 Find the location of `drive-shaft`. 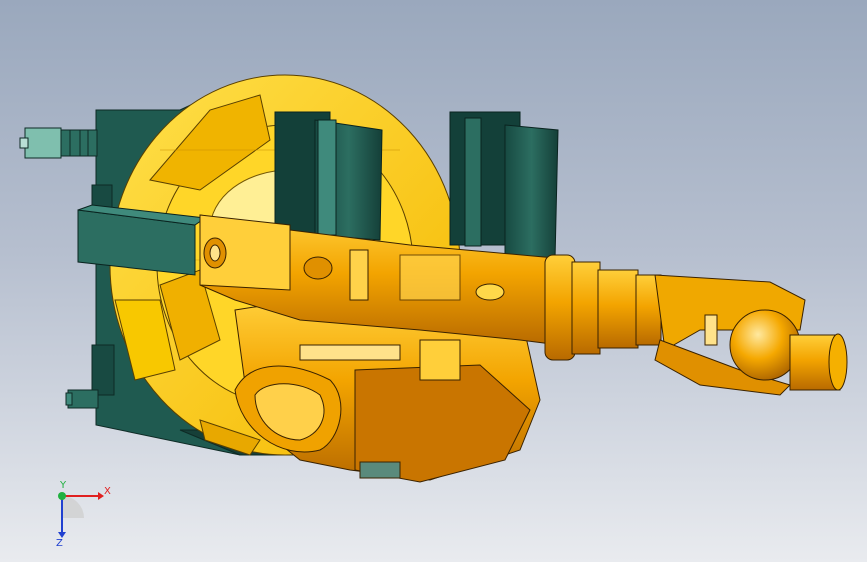

drive-shaft is located at coordinates (142, 240).